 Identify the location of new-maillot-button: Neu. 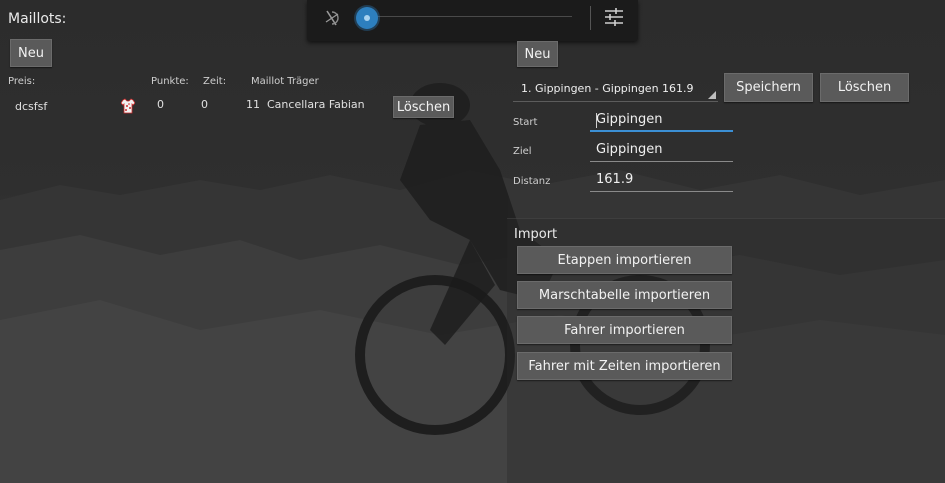
(31, 53).